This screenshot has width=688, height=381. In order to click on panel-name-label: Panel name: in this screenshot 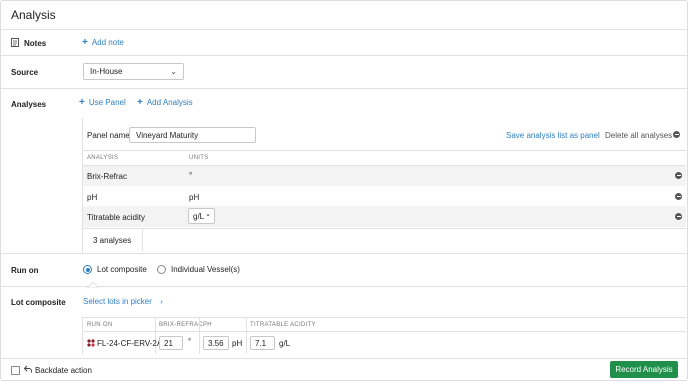, I will do `click(109, 135)`.